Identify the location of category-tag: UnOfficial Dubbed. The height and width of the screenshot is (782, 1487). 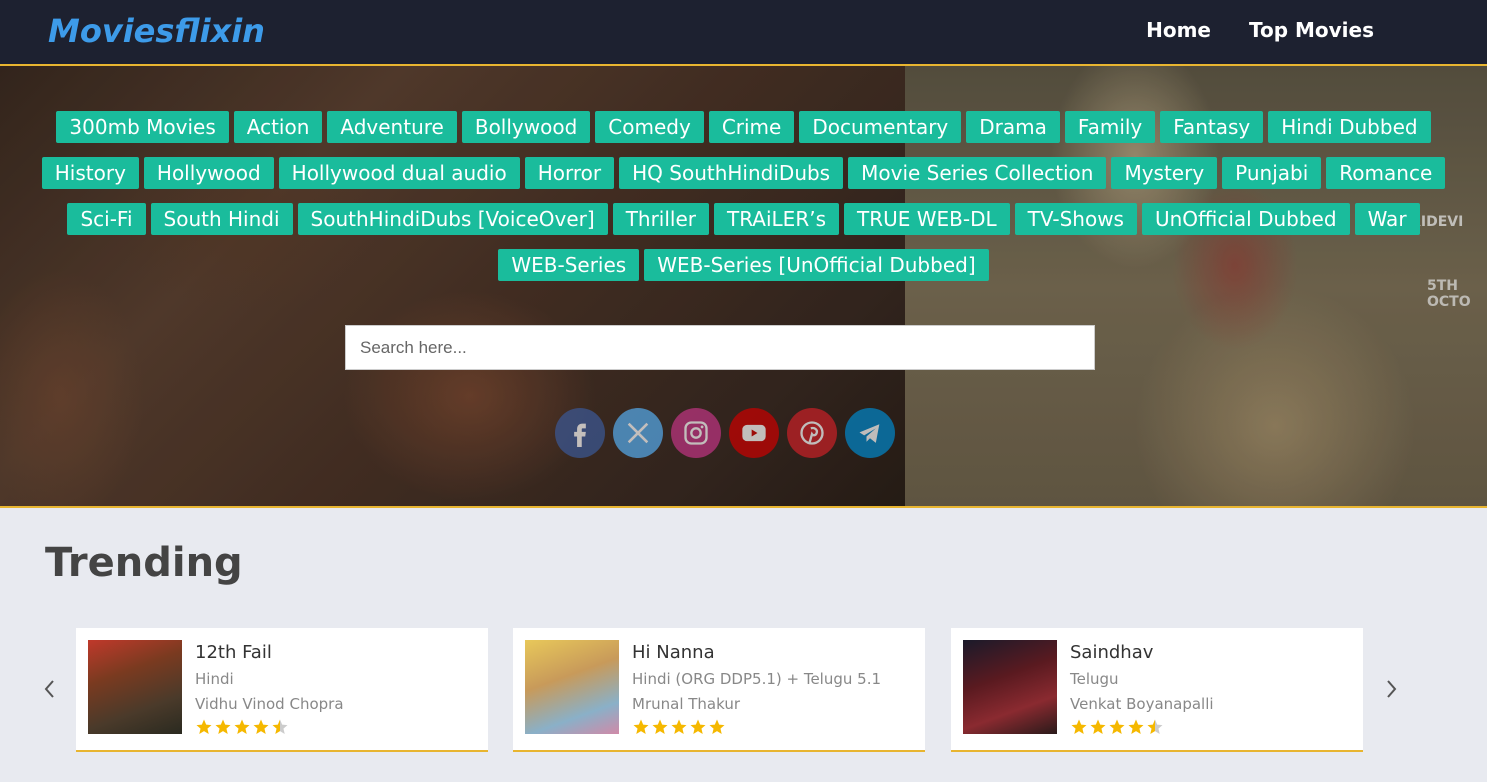
(1245, 219).